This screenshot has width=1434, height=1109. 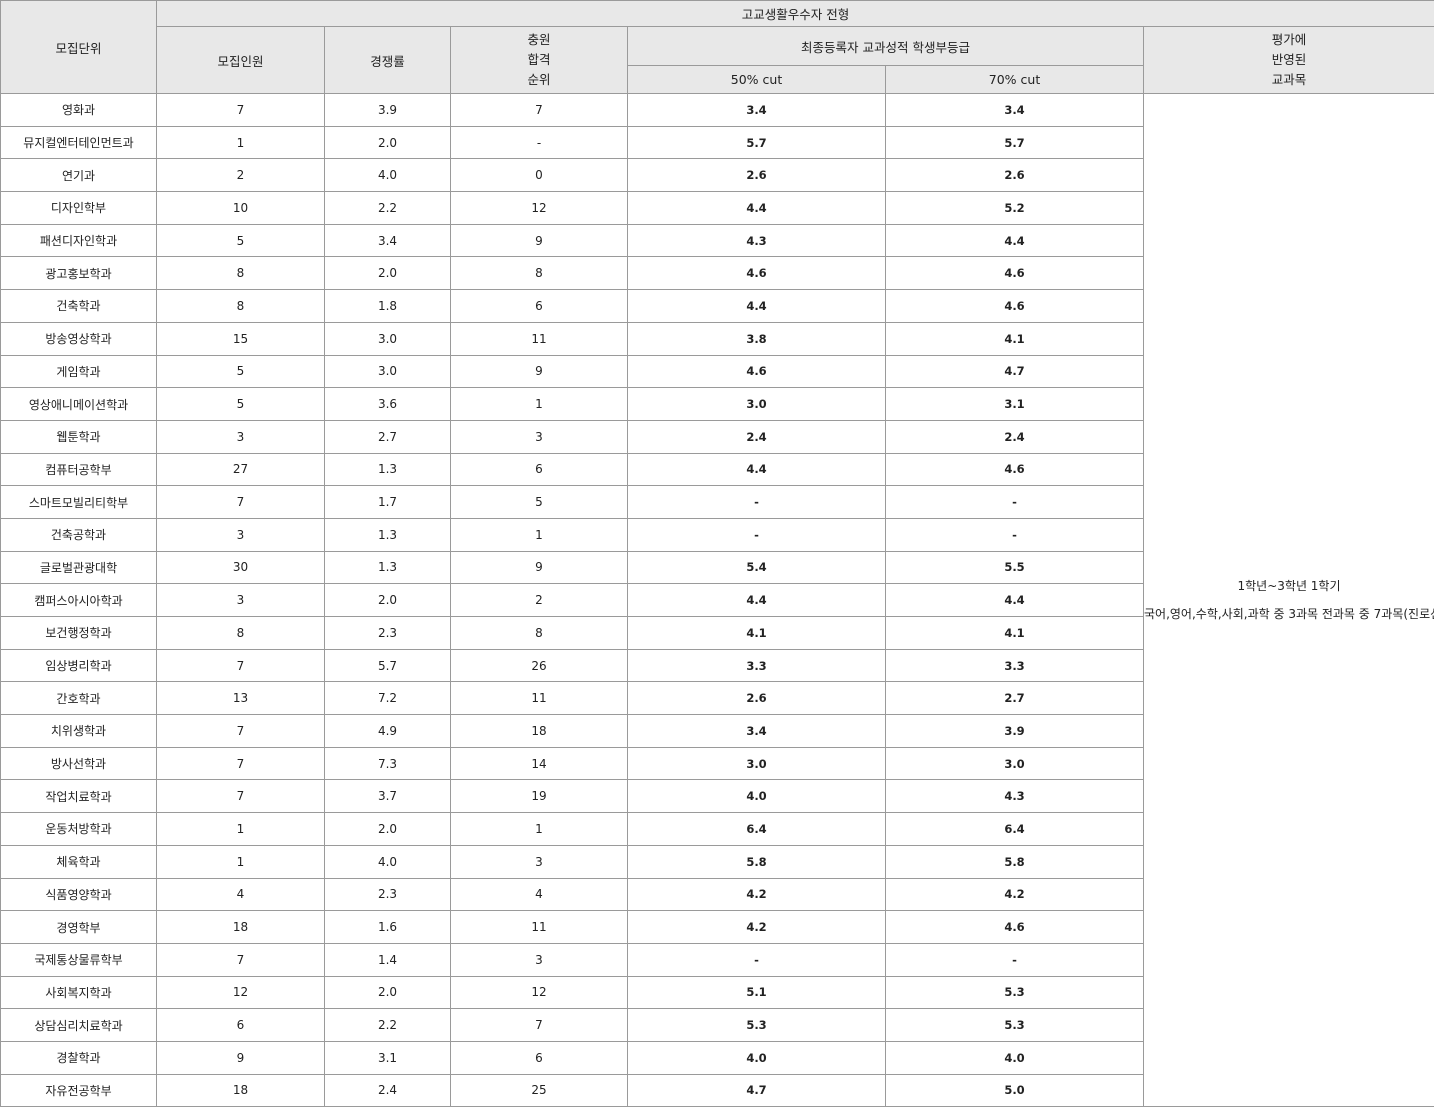 What do you see at coordinates (78, 633) in the screenshot?
I see `cell-unit: 보건행정학과` at bounding box center [78, 633].